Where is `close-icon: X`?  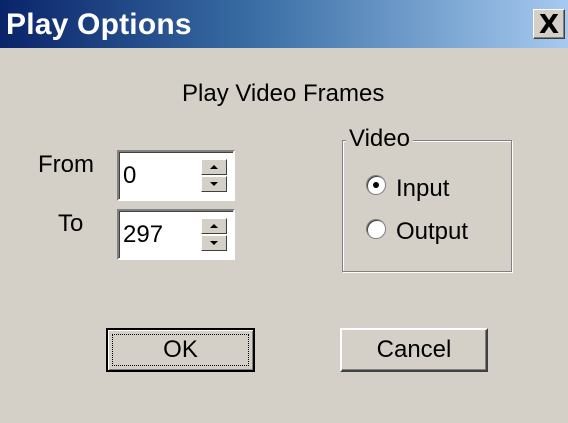
close-icon: X is located at coordinates (549, 25).